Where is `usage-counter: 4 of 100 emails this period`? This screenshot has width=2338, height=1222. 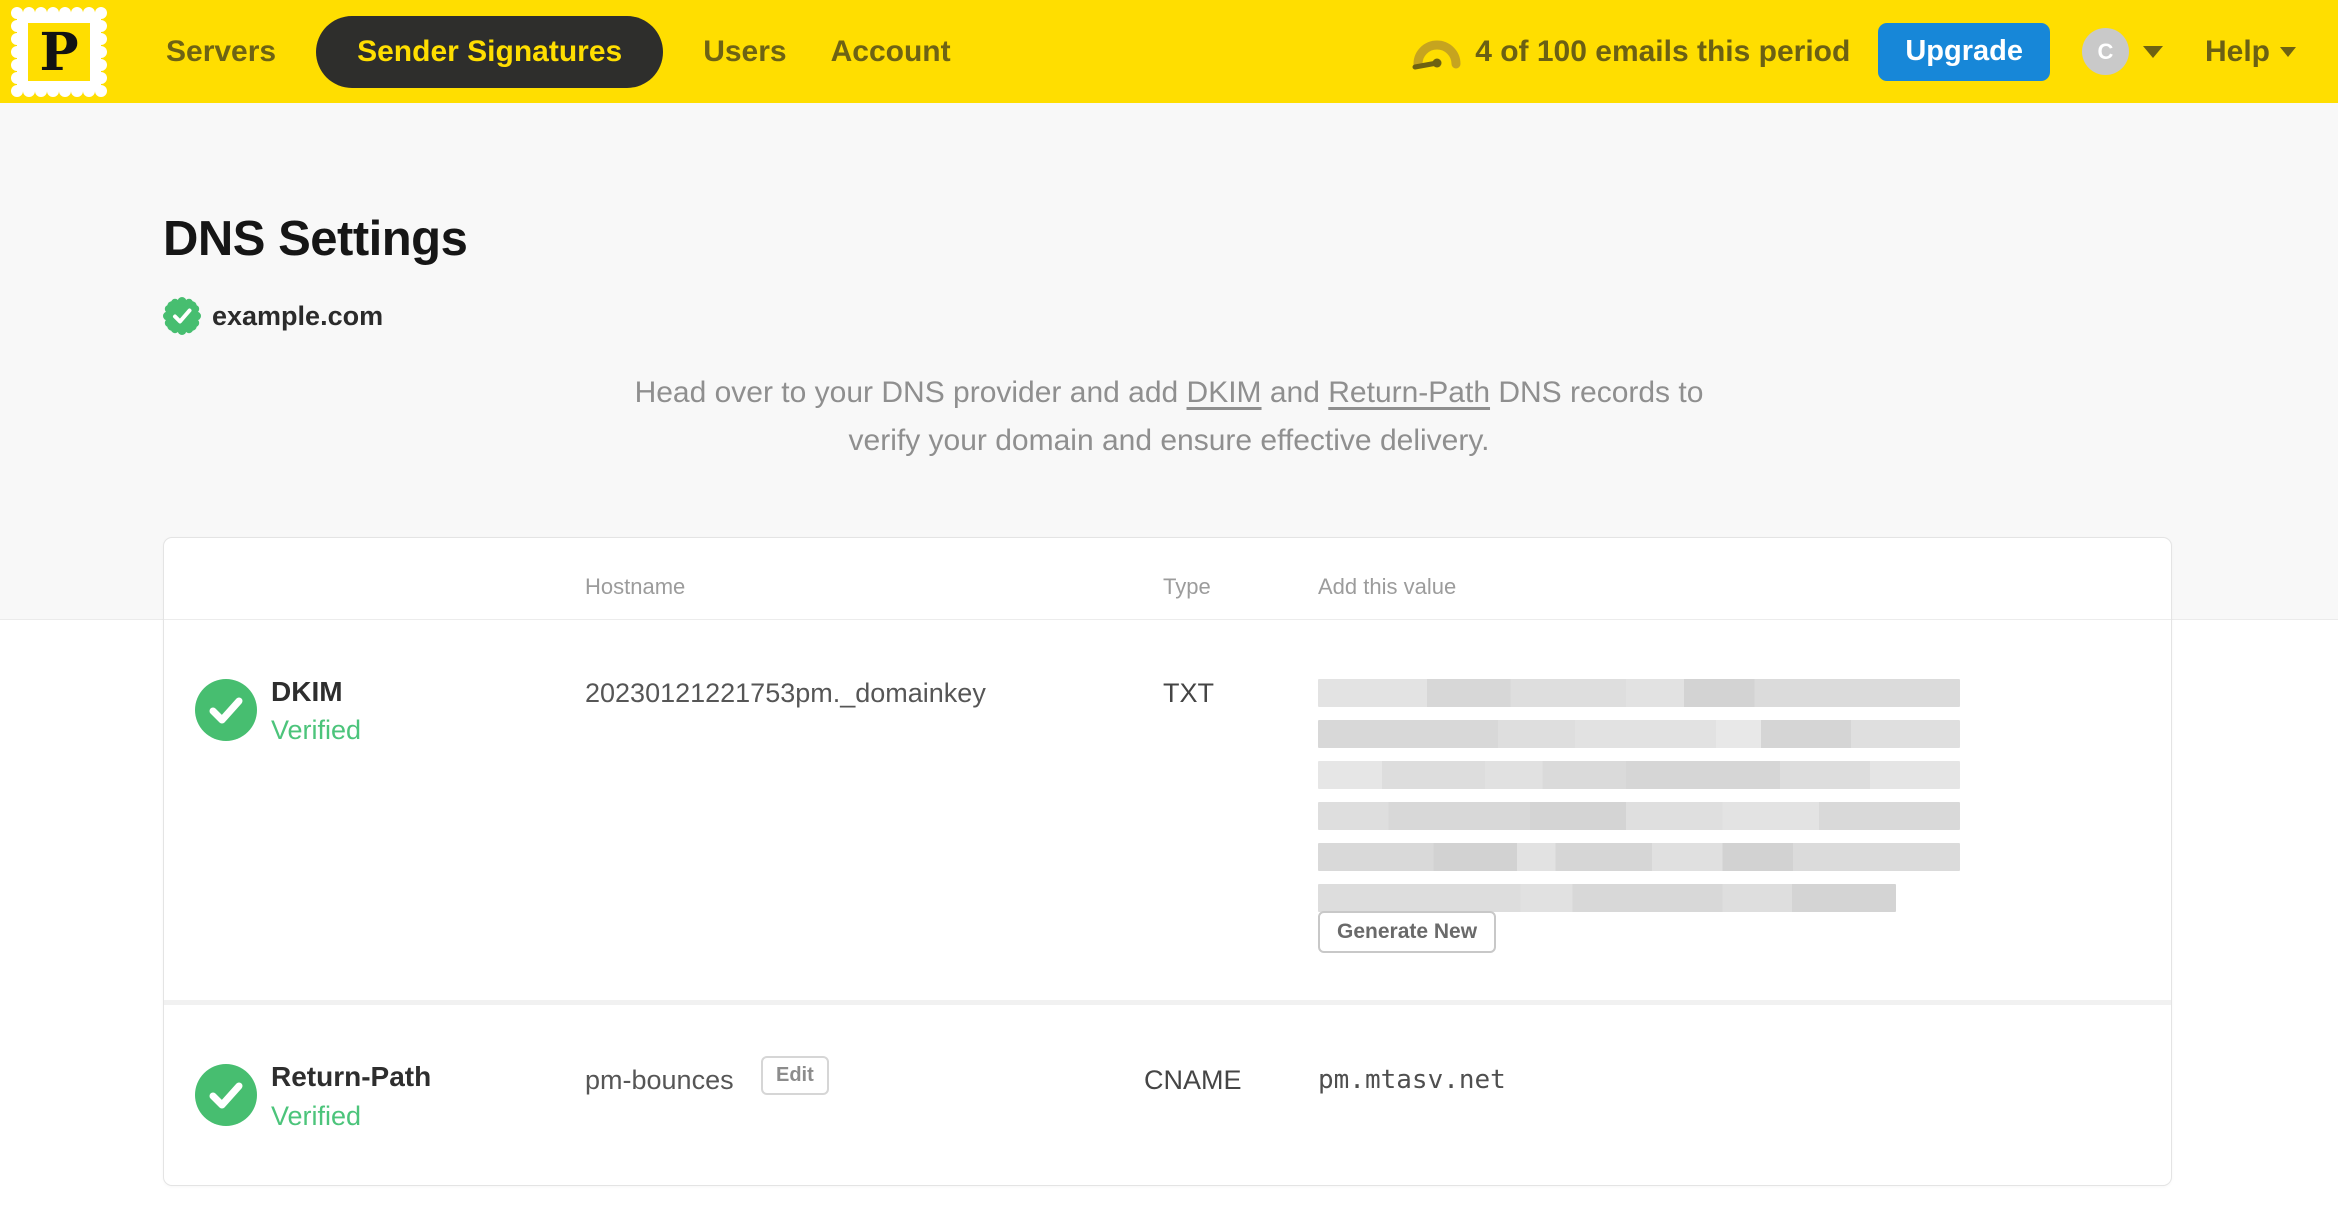 usage-counter: 4 of 100 emails this period is located at coordinates (1663, 51).